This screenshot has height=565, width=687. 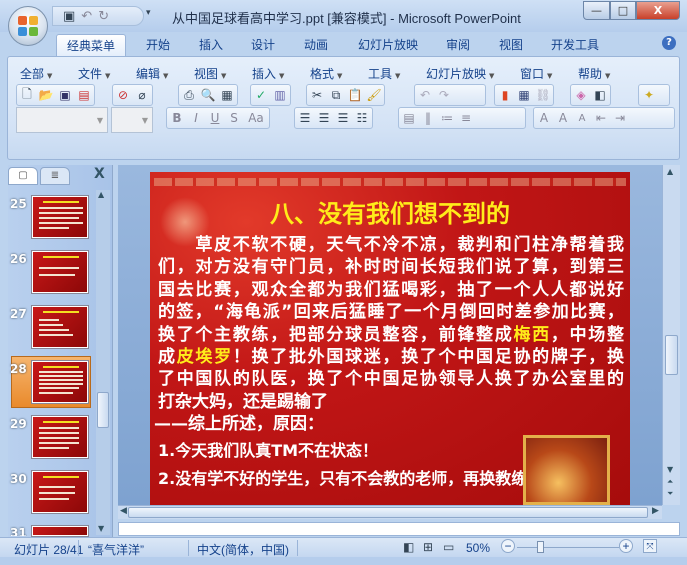 I want to click on menu-view: 视图 ▼, so click(x=210, y=73).